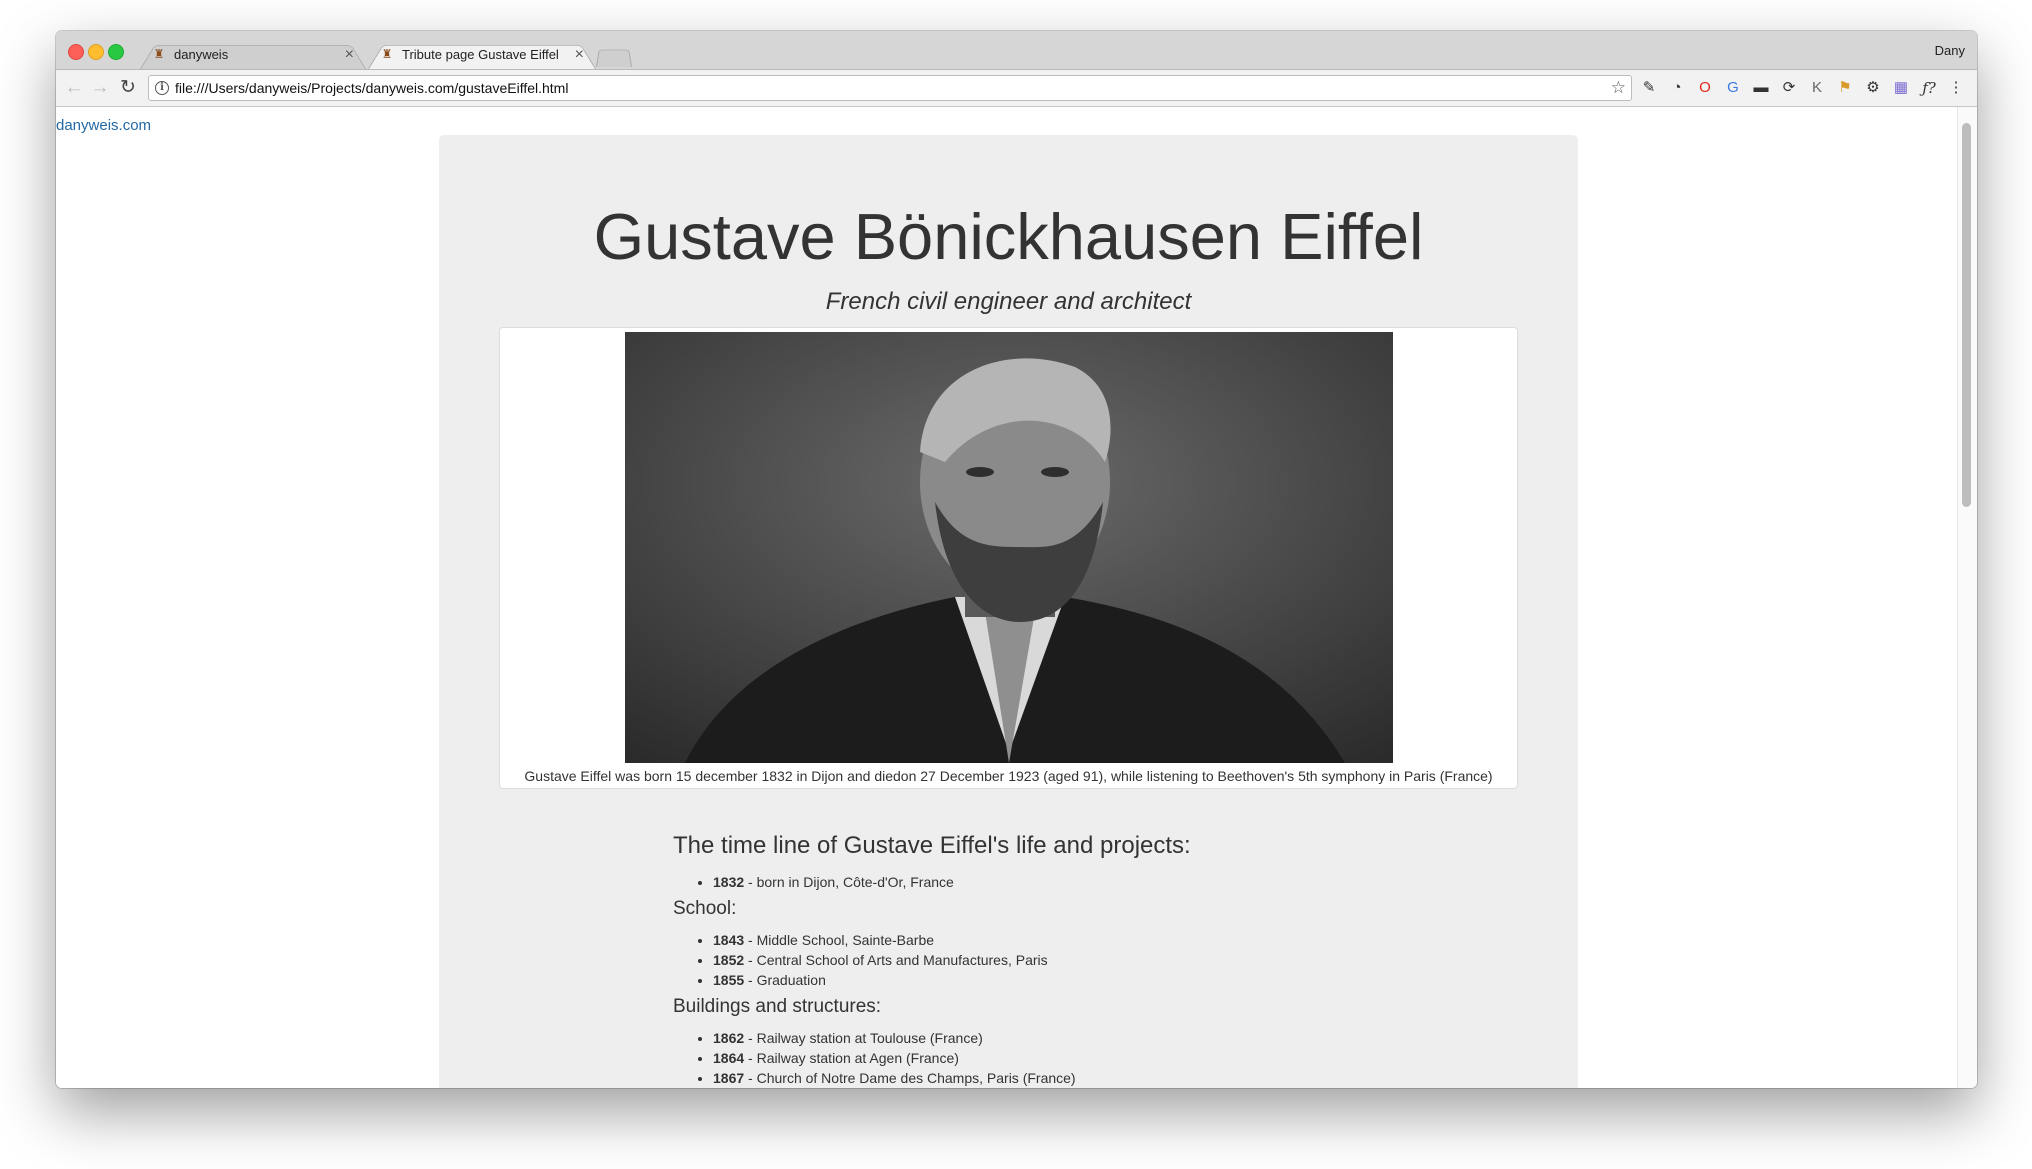 The image size is (2032, 1169). Describe the element at coordinates (1705, 88) in the screenshot. I see `opera-icon: O` at that location.